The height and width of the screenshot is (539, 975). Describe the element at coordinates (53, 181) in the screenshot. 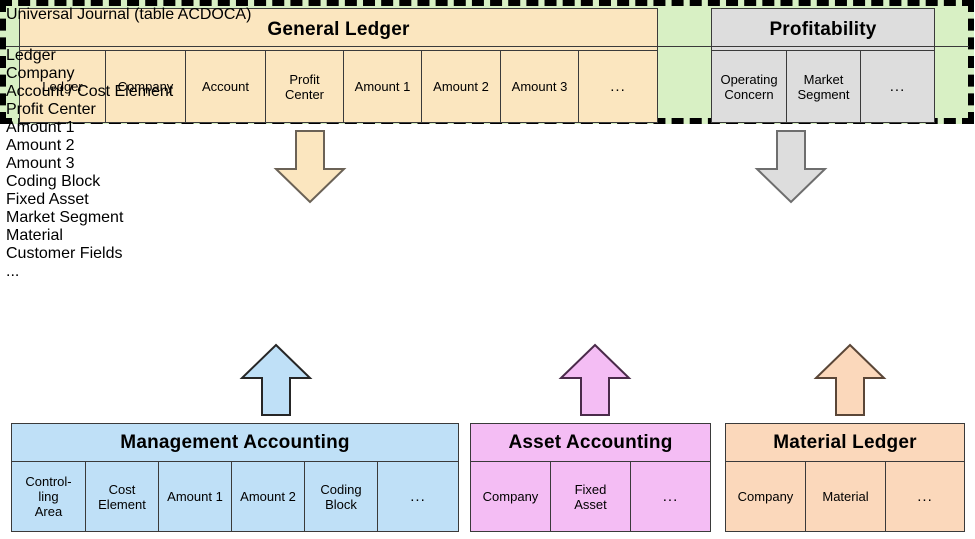

I see `uj-col-coding-block: Coding Block` at that location.